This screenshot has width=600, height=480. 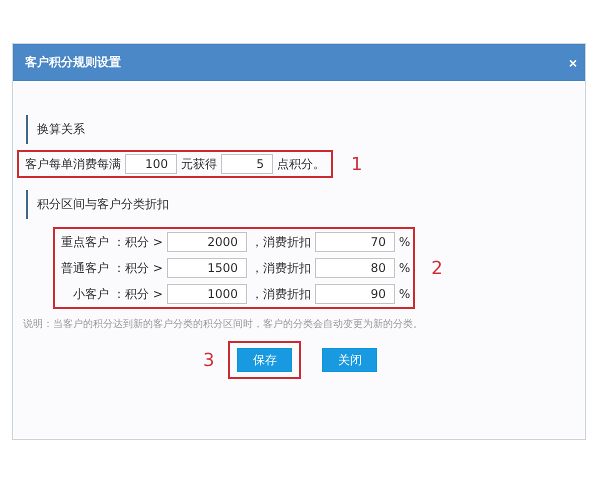 What do you see at coordinates (354, 268) in the screenshot?
I see `discount-field: 80` at bounding box center [354, 268].